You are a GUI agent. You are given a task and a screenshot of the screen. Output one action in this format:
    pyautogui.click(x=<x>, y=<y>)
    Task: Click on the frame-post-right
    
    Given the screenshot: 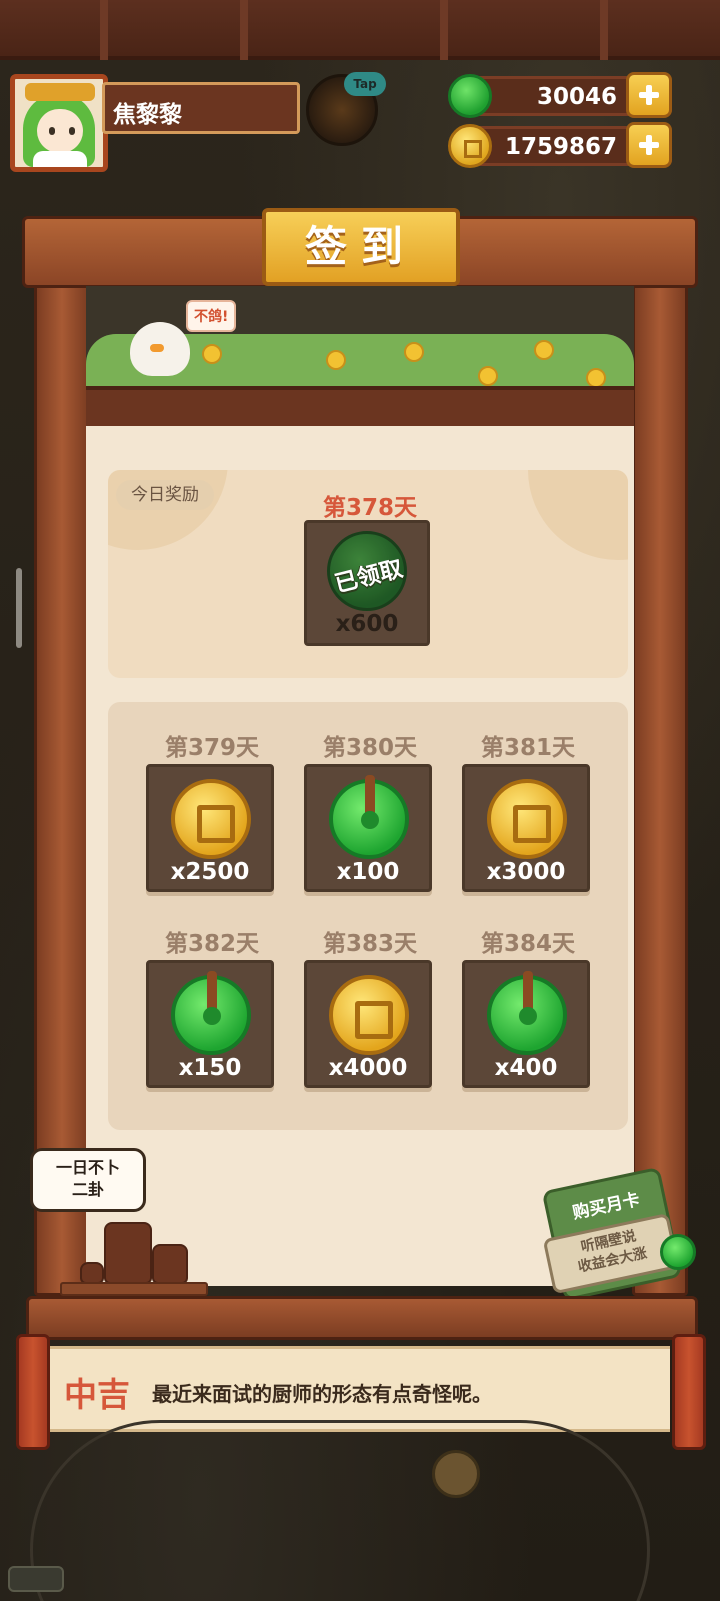 What is the action you would take?
    pyautogui.click(x=660, y=756)
    